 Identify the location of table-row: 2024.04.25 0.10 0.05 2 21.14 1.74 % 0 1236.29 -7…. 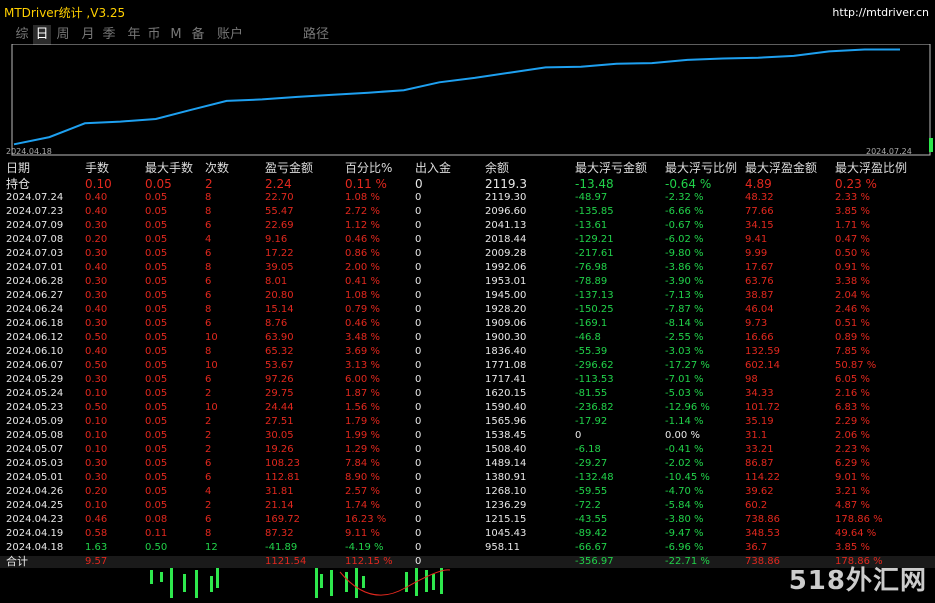
(467, 506).